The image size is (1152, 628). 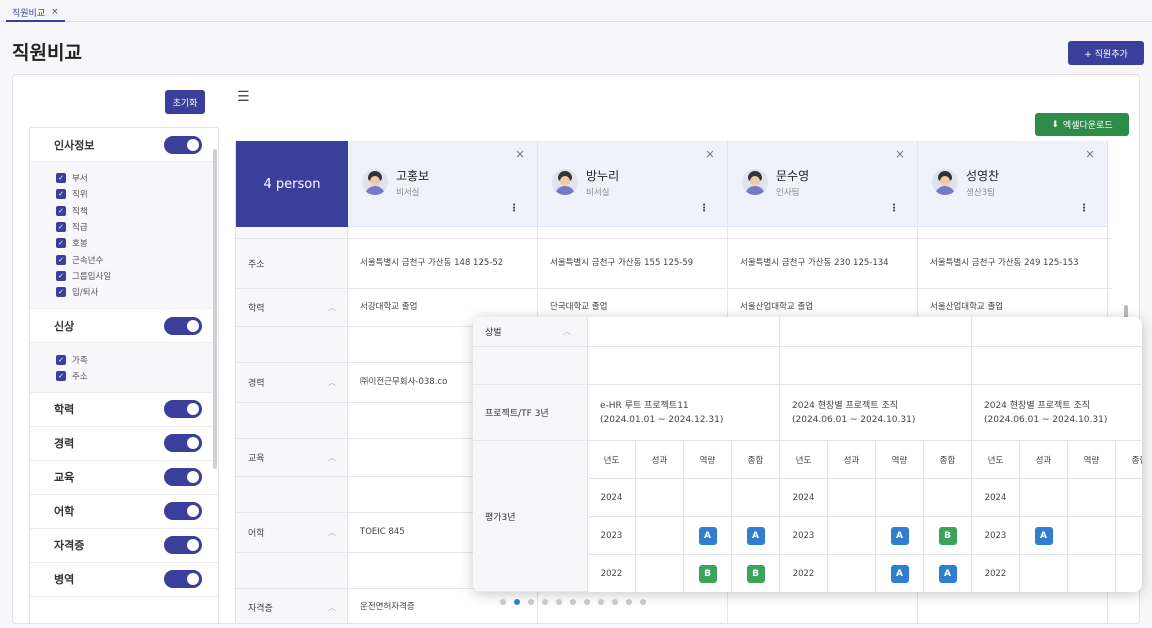 I want to click on excel-download-button: ⬇ 엑셀다운로드, so click(x=1082, y=124).